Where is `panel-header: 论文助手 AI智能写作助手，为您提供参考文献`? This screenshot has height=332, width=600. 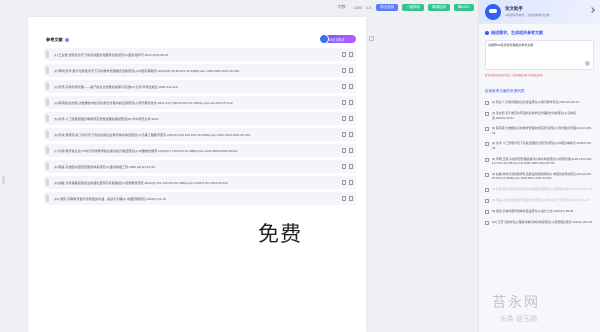 panel-header: 论文助手 AI智能写作助手，为您提供参考文献 is located at coordinates (539, 12).